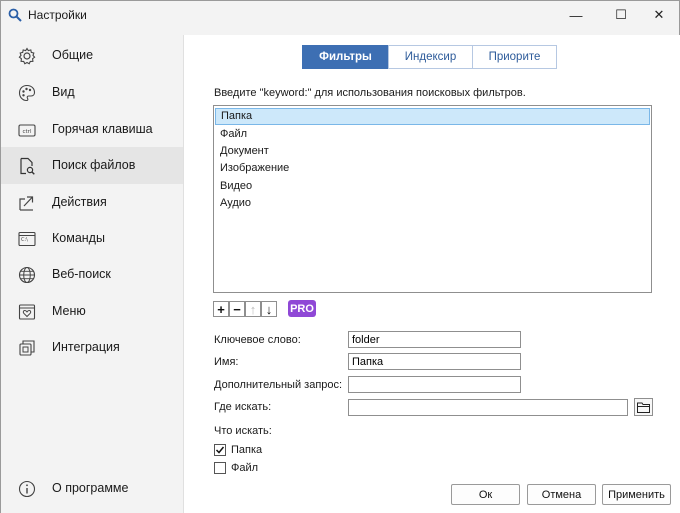  I want to click on tab-indexing: Индексир, so click(430, 57).